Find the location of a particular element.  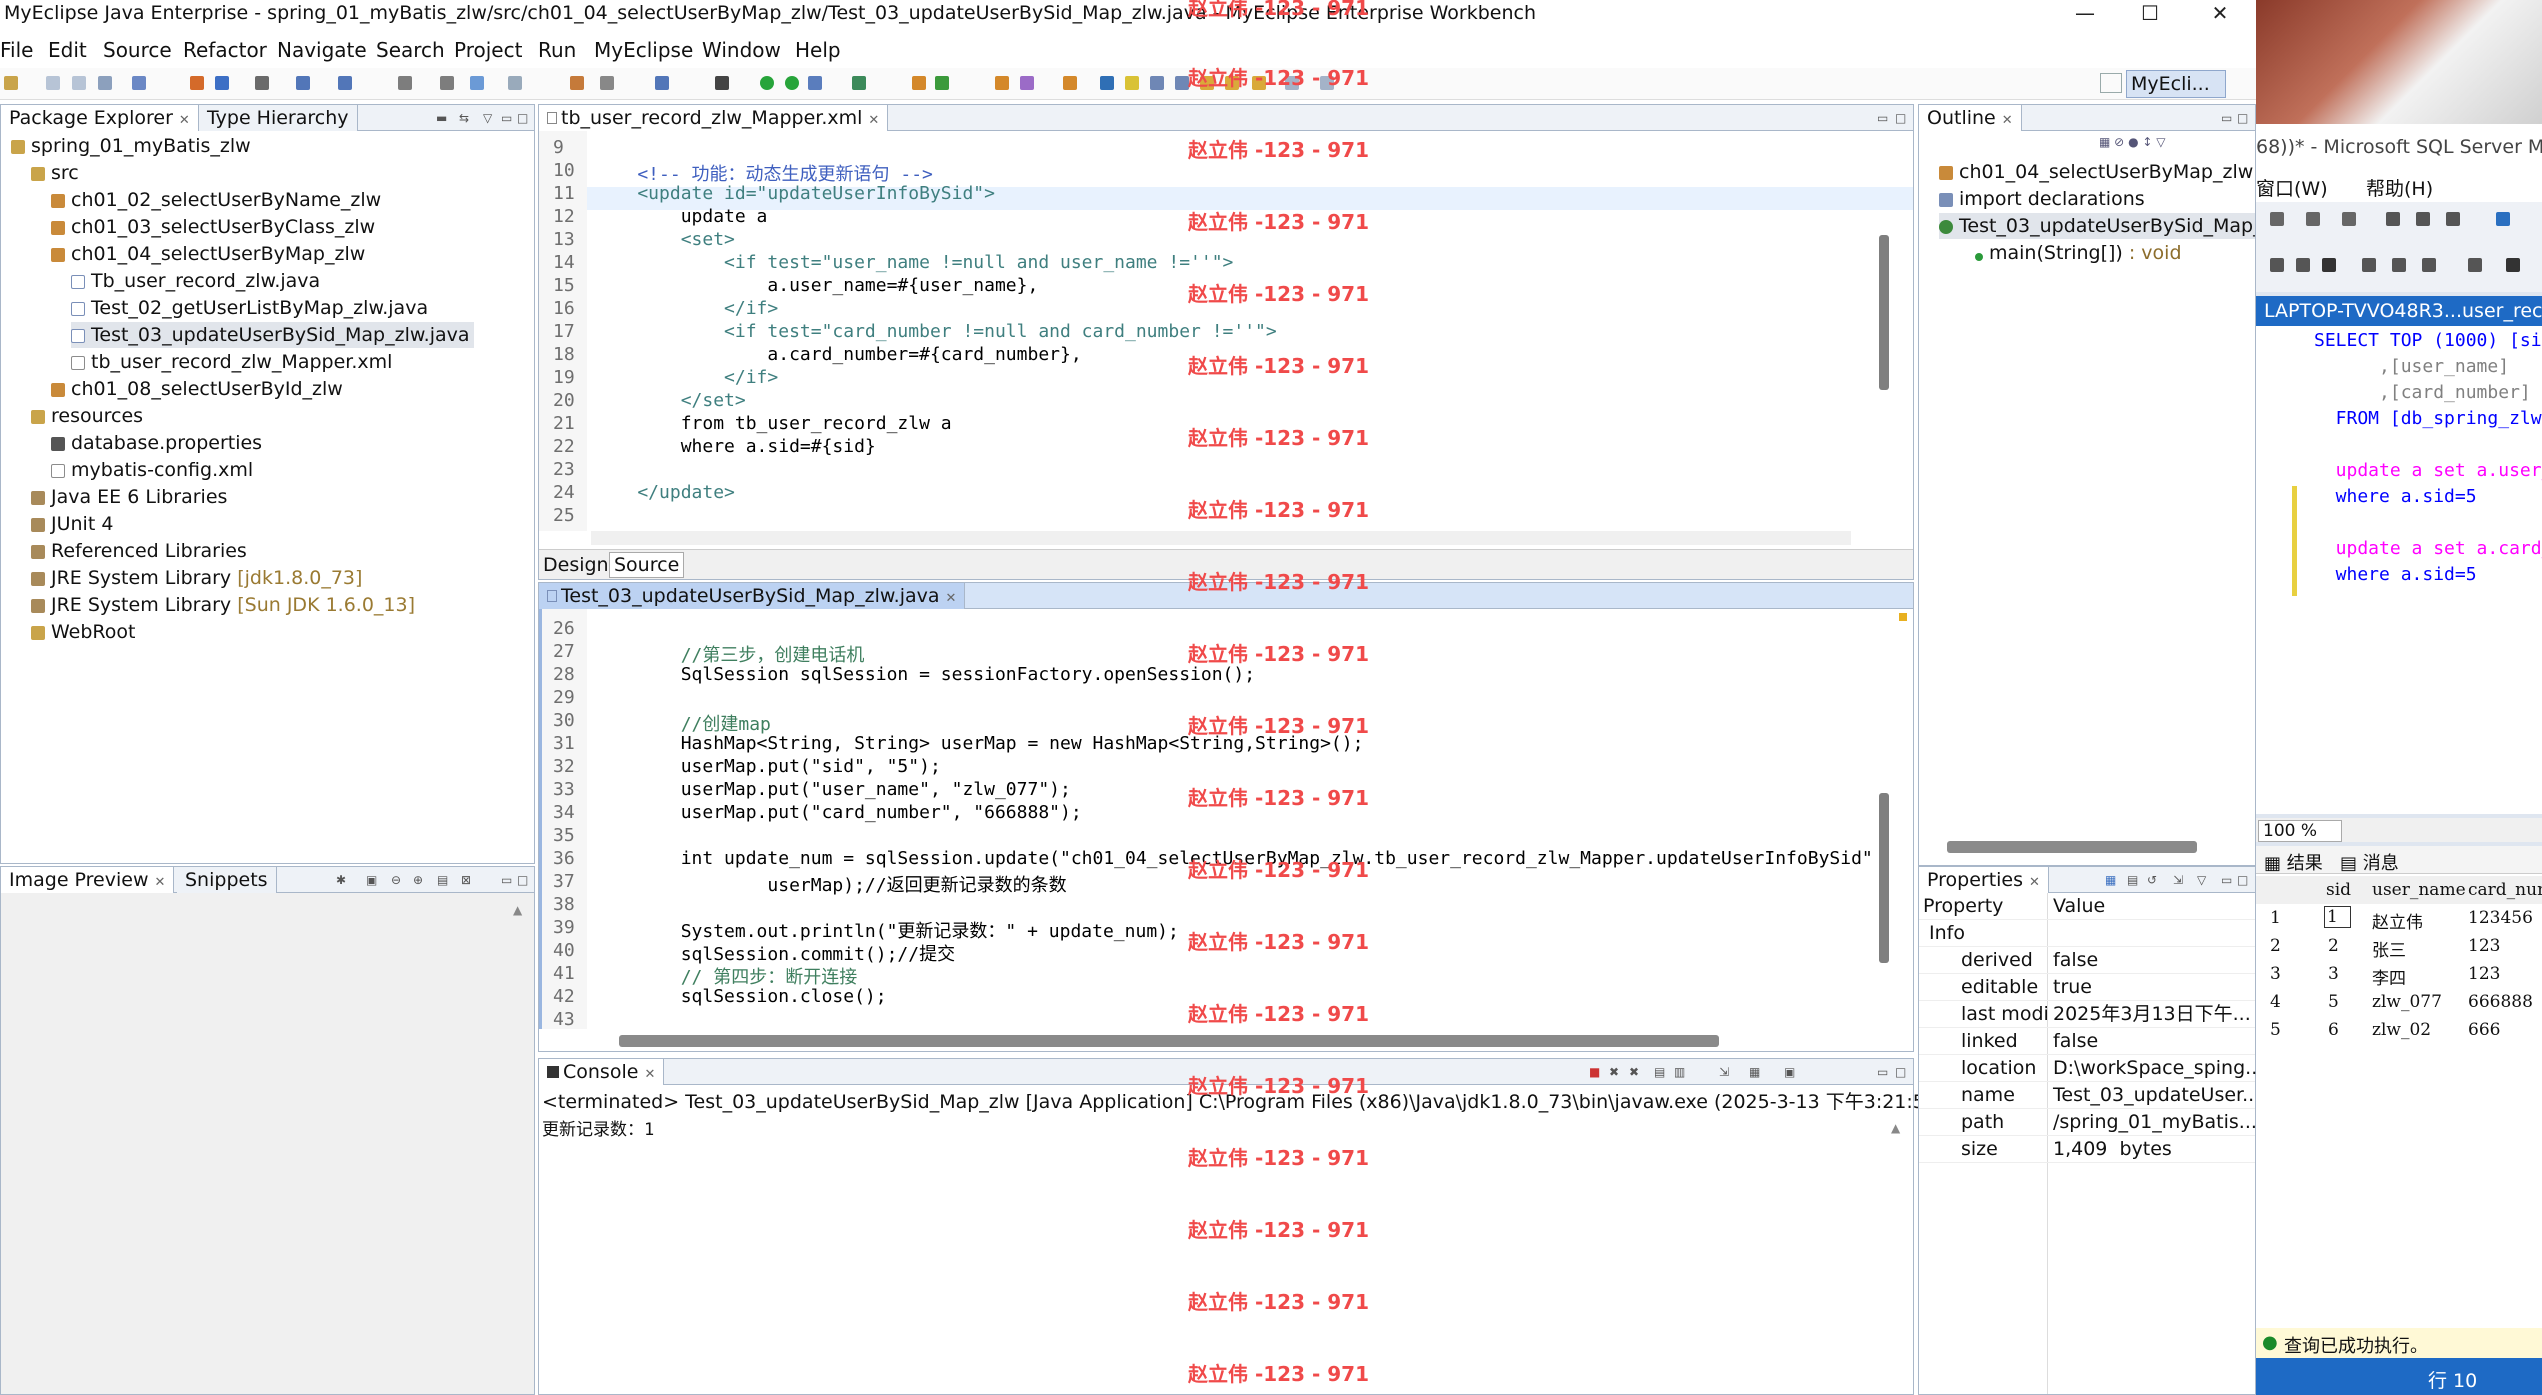

property-group: Info is located at coordinates (2087, 933).